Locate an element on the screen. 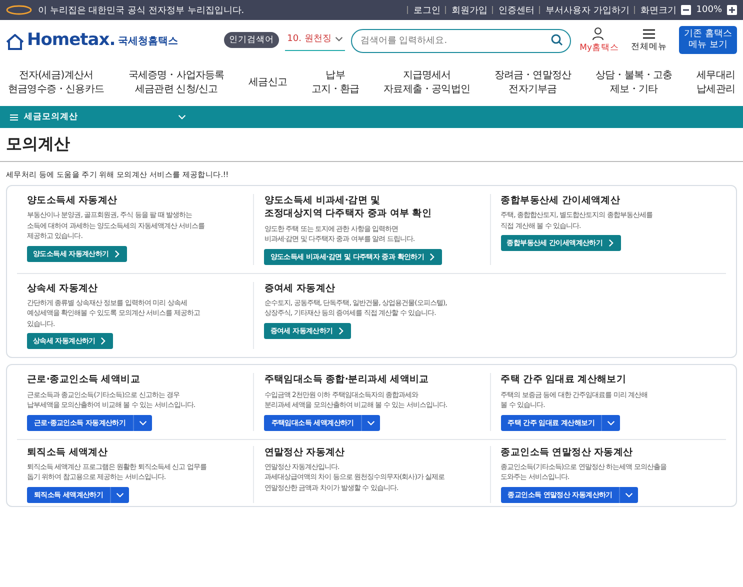  search-field: 검색어를 입력하세요. is located at coordinates (461, 41).